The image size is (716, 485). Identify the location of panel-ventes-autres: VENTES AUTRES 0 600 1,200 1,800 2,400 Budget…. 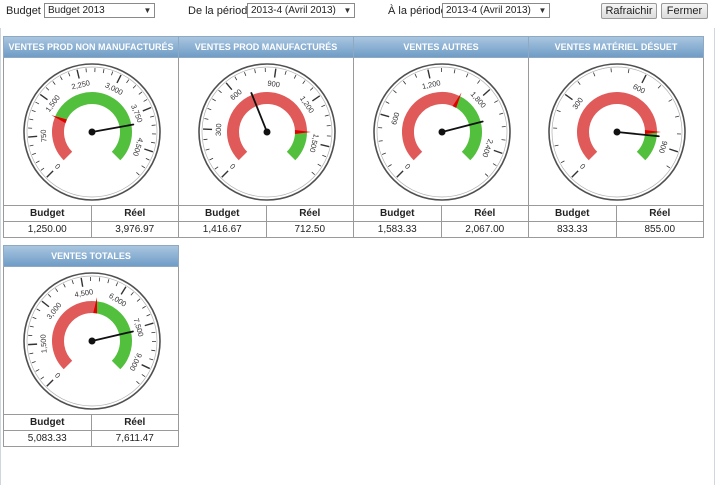
(441, 137).